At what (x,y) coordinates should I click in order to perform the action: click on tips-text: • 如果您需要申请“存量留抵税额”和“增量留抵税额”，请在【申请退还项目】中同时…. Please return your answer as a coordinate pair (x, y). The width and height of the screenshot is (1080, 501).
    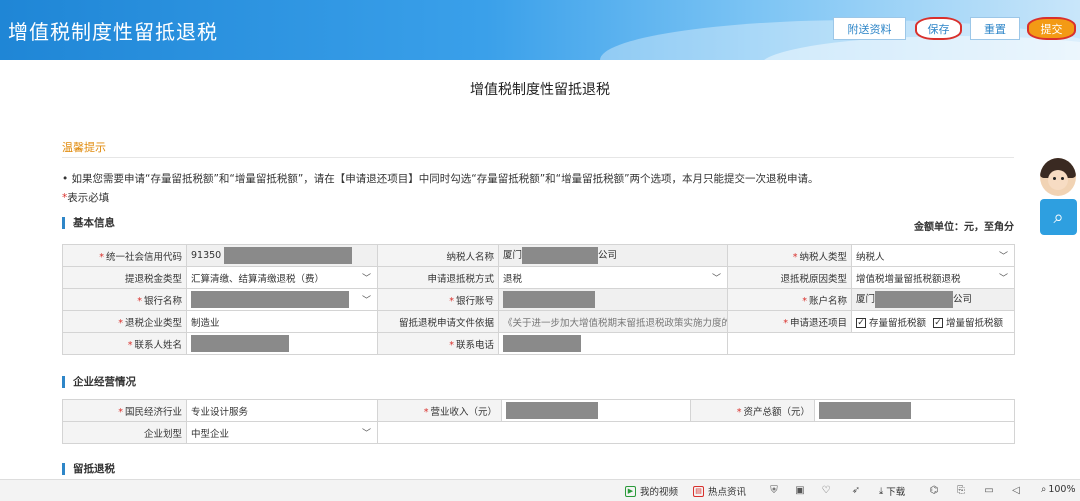
    Looking at the image, I should click on (440, 179).